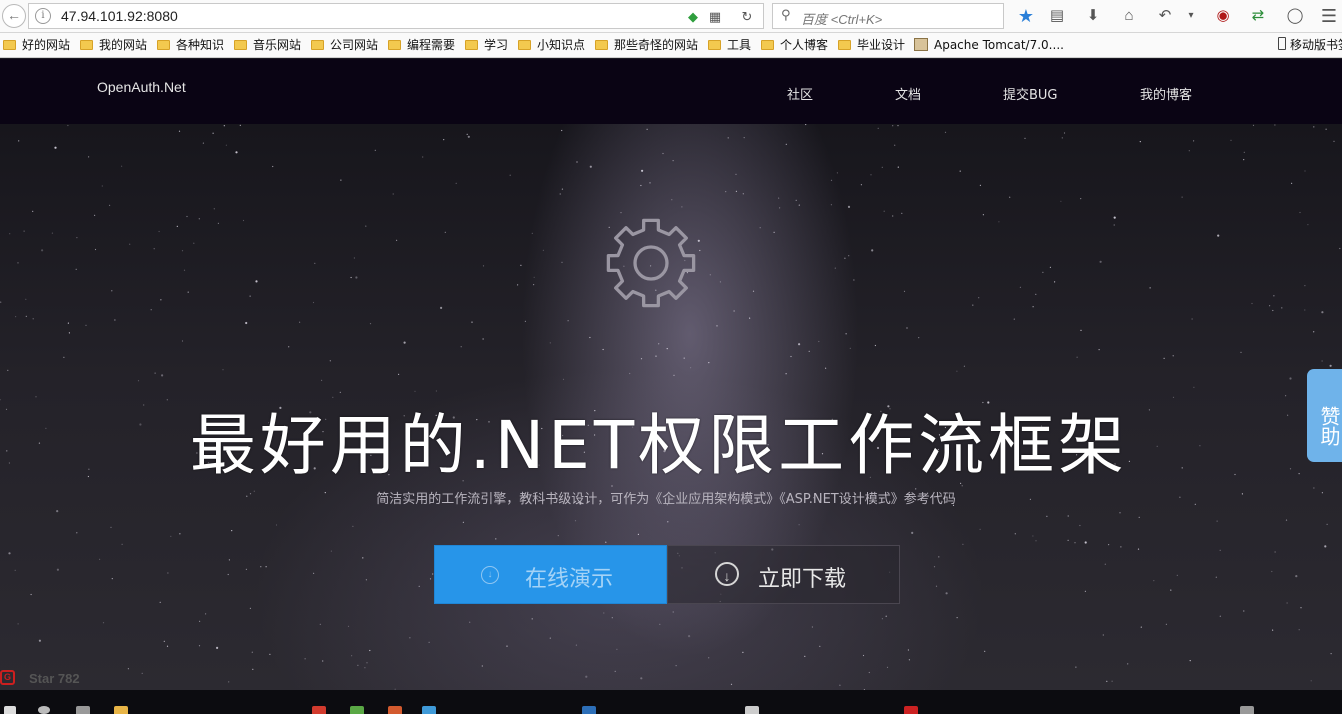 Image resolution: width=1342 pixels, height=714 pixels. I want to click on undo-icon: ↶, so click(1165, 16).